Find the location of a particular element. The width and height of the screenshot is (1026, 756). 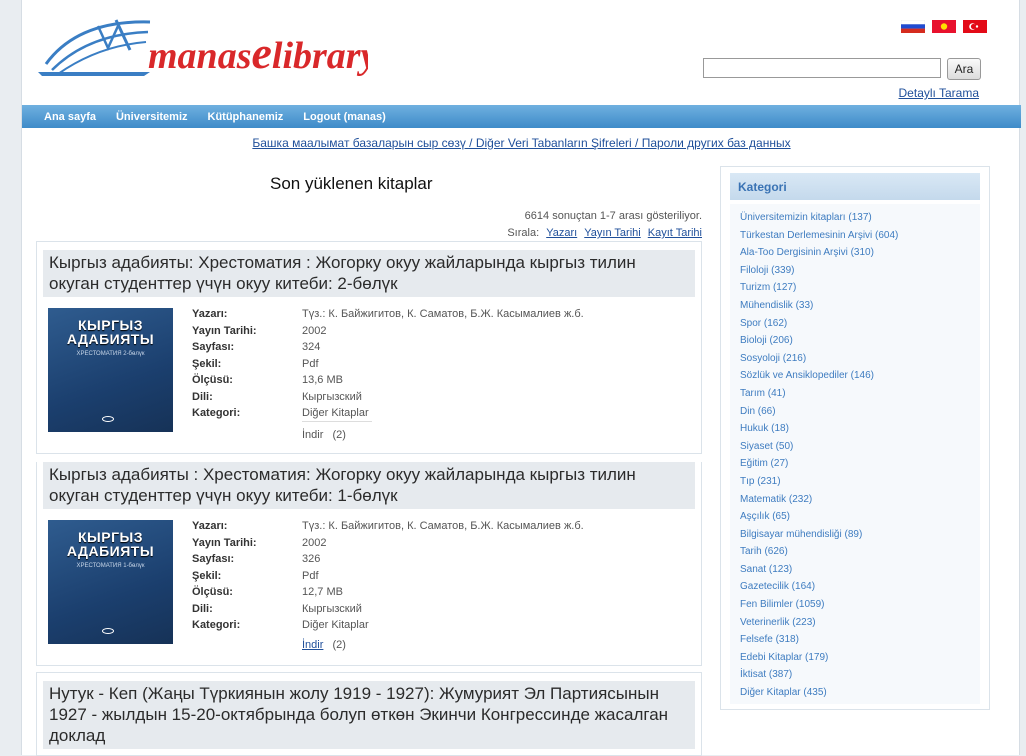

format-value: Pdf is located at coordinates (310, 575).